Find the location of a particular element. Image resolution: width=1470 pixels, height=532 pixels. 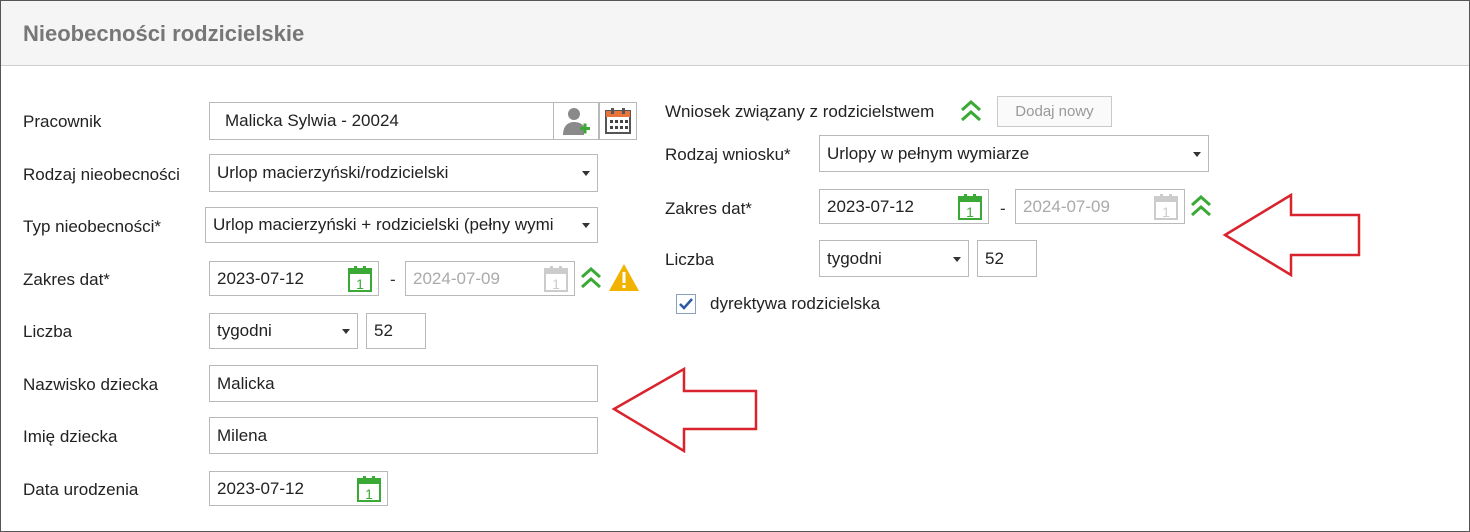

request-date-from-field: 2023-07-12 1 is located at coordinates (904, 206).